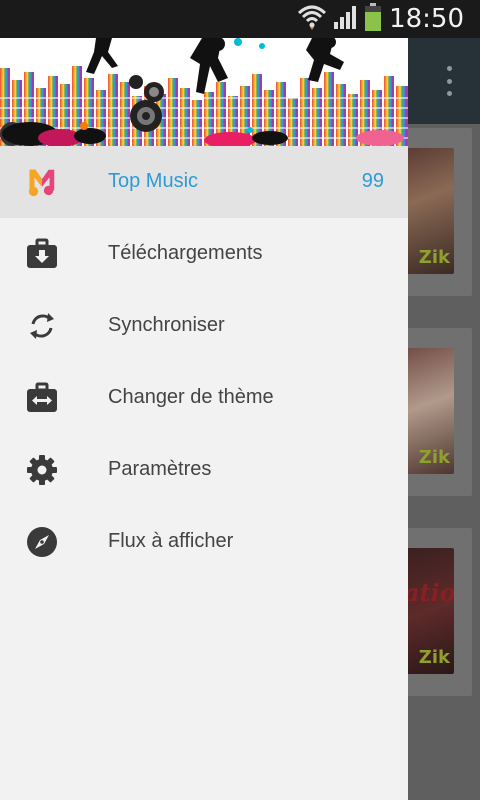  I want to click on drawer-item-feeds: Flux à afficher, so click(204, 542).